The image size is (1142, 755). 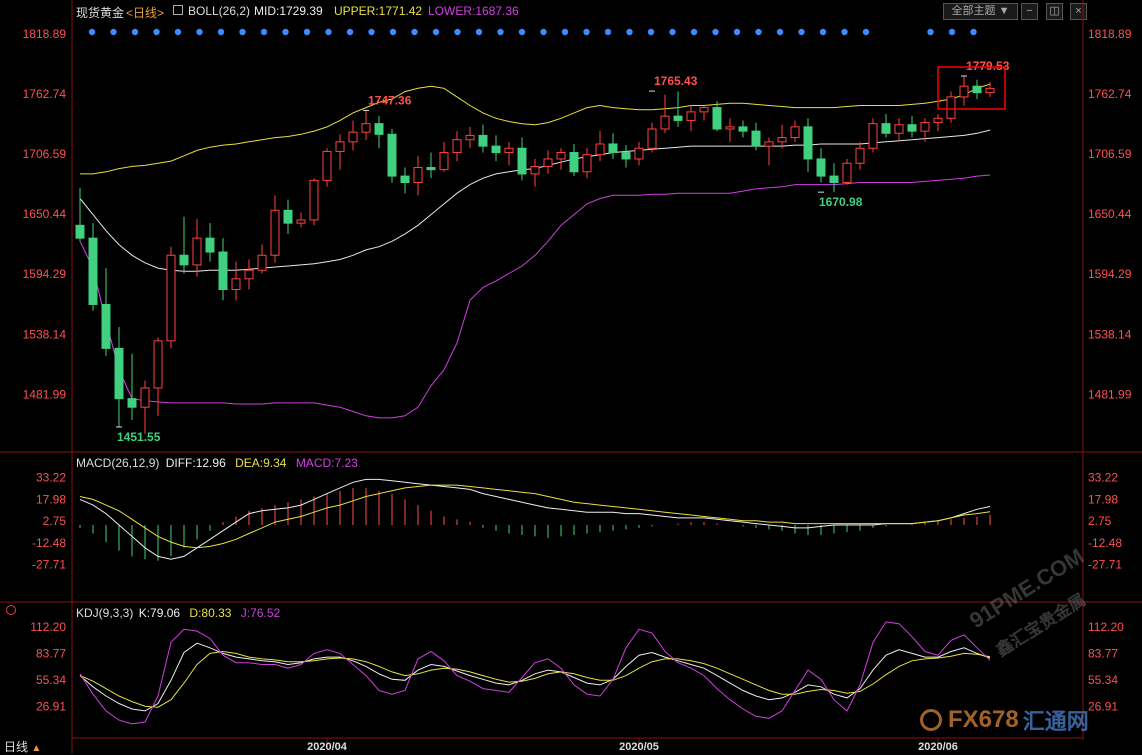 What do you see at coordinates (45, 274) in the screenshot?
I see `price-ytick-left-4: 1594.29` at bounding box center [45, 274].